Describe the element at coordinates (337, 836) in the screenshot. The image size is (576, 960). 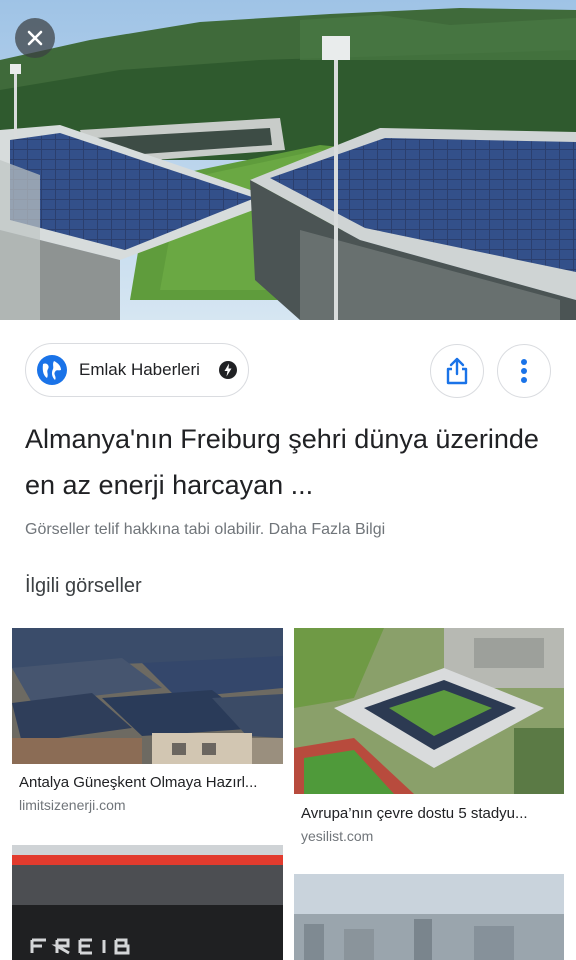
I see `related-image-2-source: yesilist.com` at that location.